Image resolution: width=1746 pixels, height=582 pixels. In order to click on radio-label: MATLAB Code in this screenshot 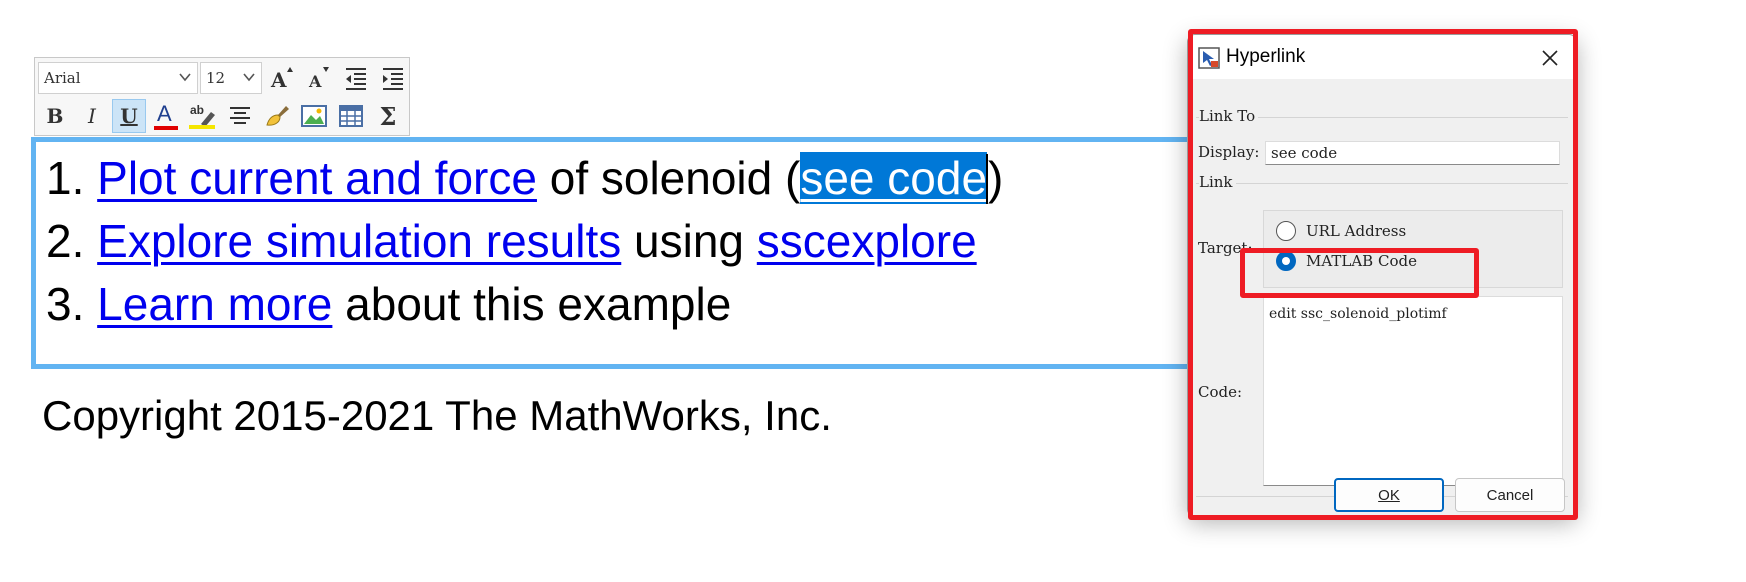, I will do `click(1361, 261)`.